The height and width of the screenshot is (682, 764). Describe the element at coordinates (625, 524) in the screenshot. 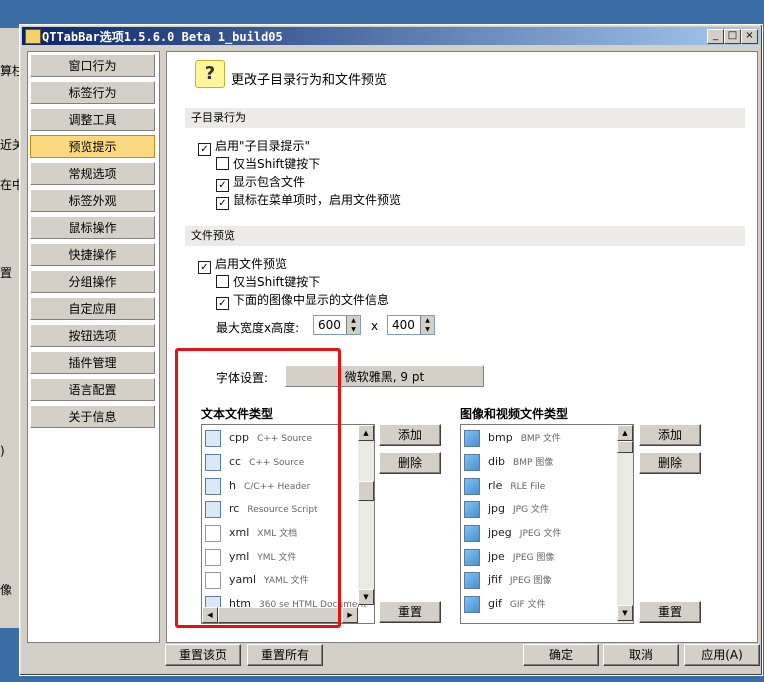

I see `image-list-vscroll: ▲ ▼` at that location.